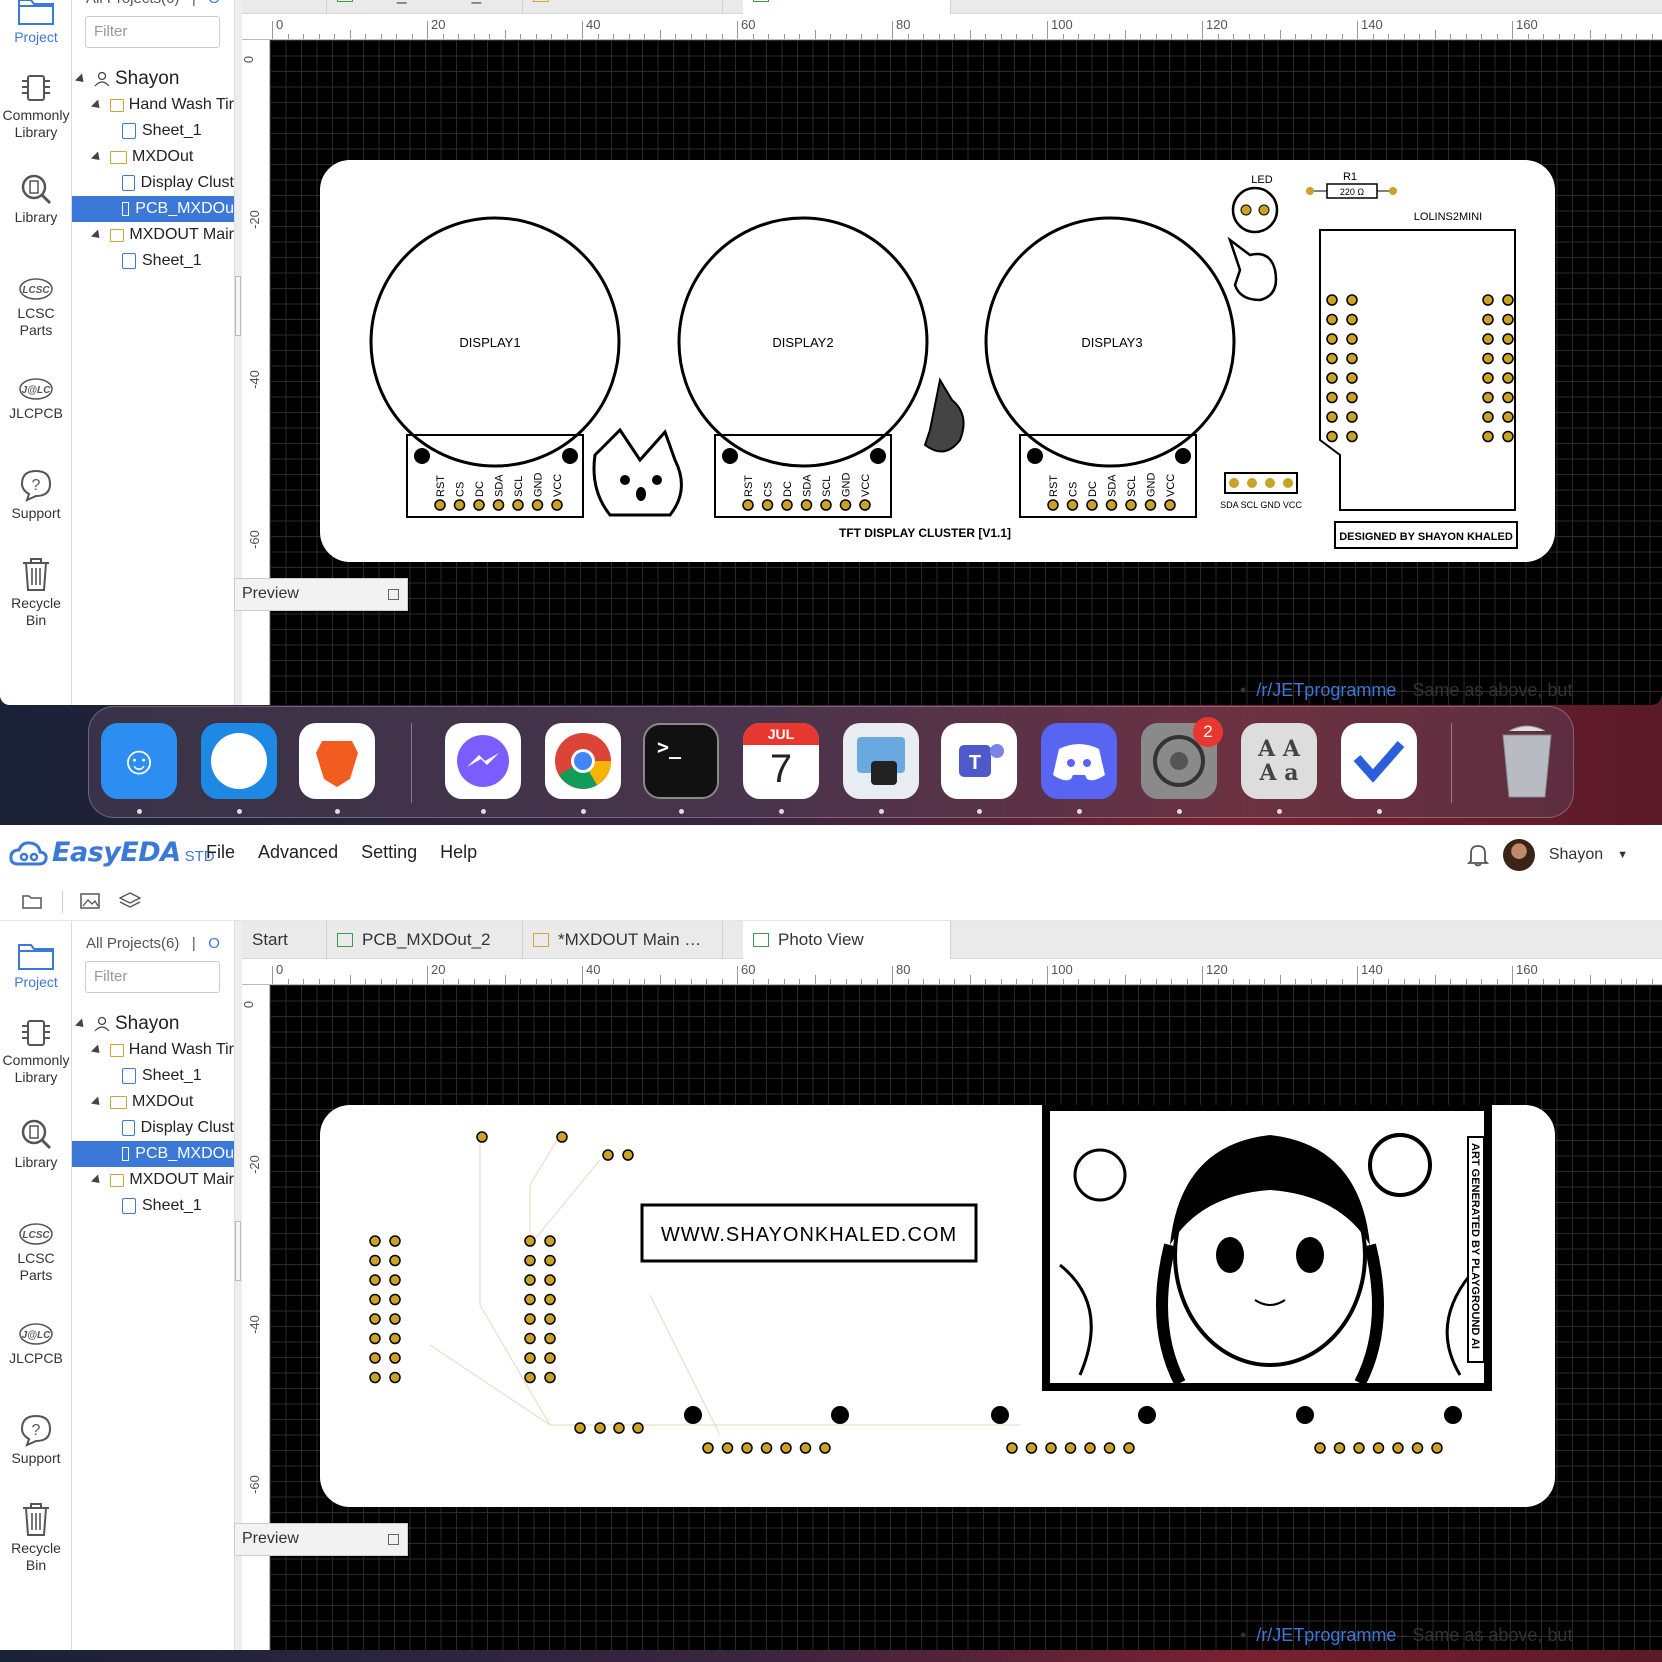 The image size is (1662, 1662). What do you see at coordinates (239, 761) in the screenshot?
I see `safari-dock-icon` at bounding box center [239, 761].